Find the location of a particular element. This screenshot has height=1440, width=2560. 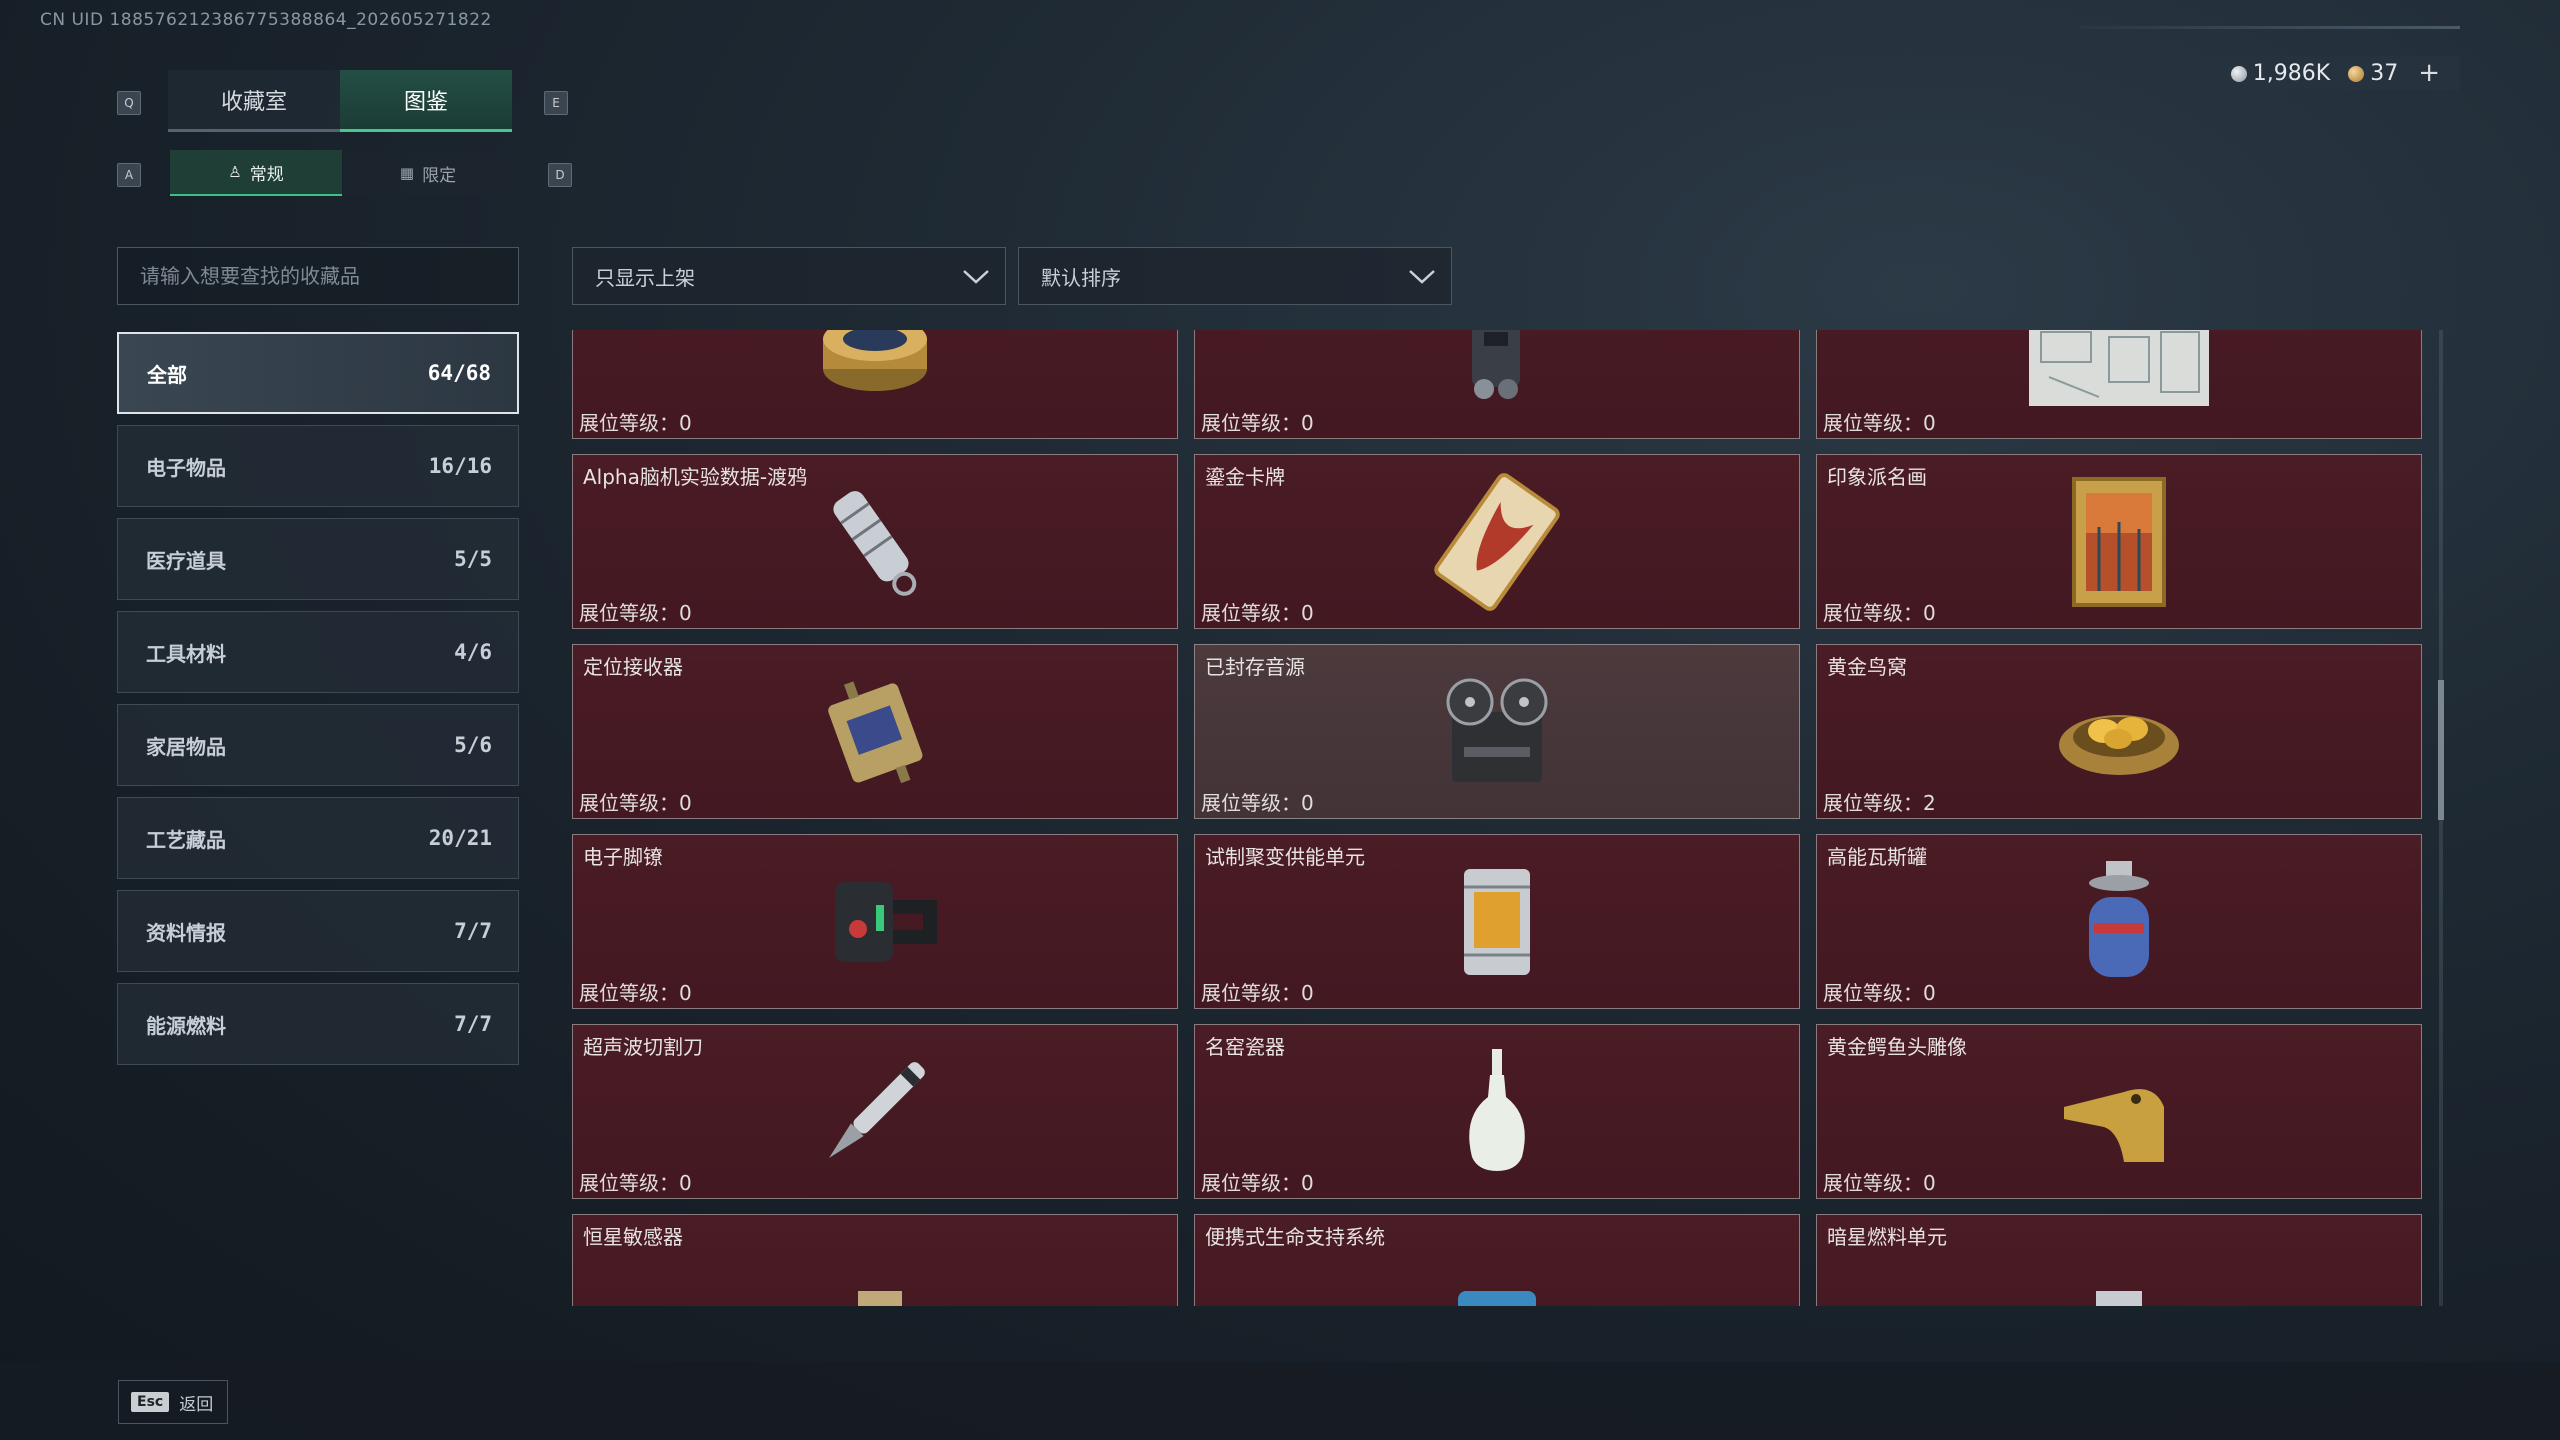

tab-label: 收藏室 is located at coordinates (253, 102).